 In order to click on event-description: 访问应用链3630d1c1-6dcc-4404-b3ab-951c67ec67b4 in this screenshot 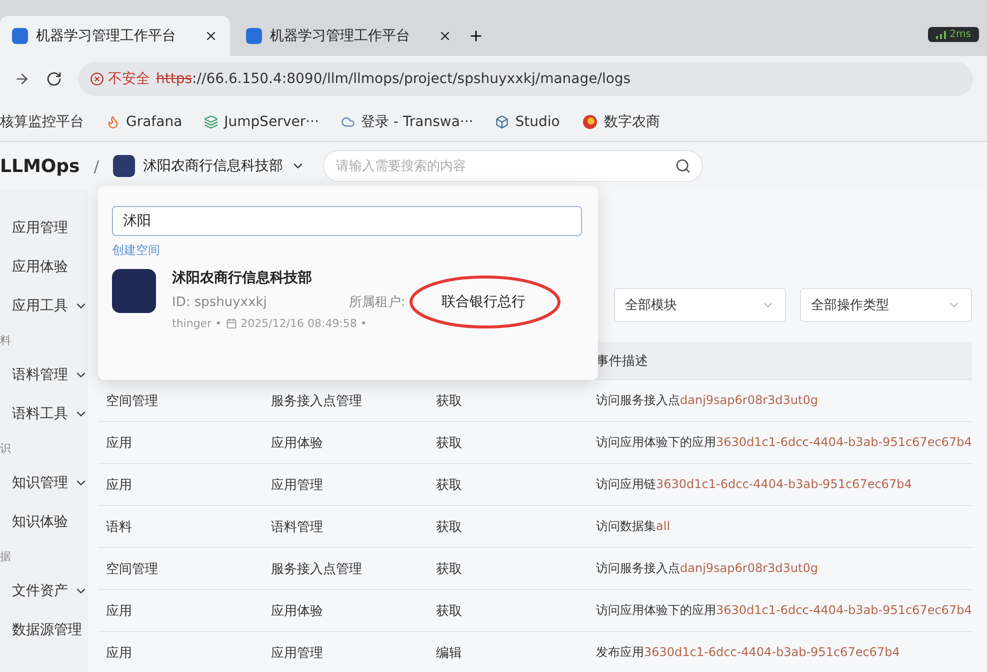, I will do `click(754, 484)`.